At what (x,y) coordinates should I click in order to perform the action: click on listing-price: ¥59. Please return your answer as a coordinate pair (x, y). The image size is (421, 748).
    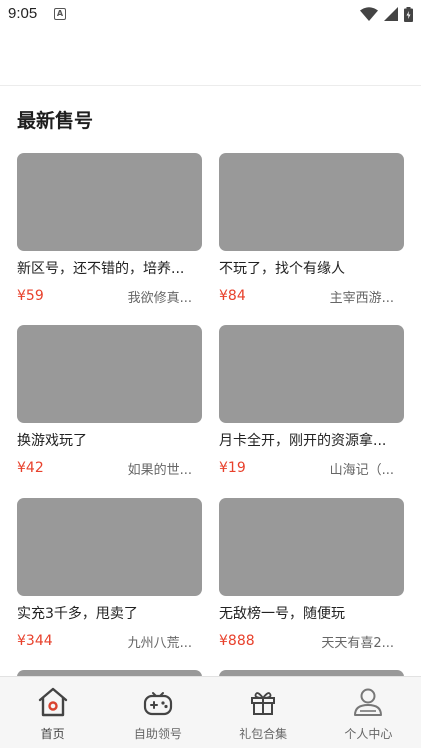
    Looking at the image, I should click on (30, 296).